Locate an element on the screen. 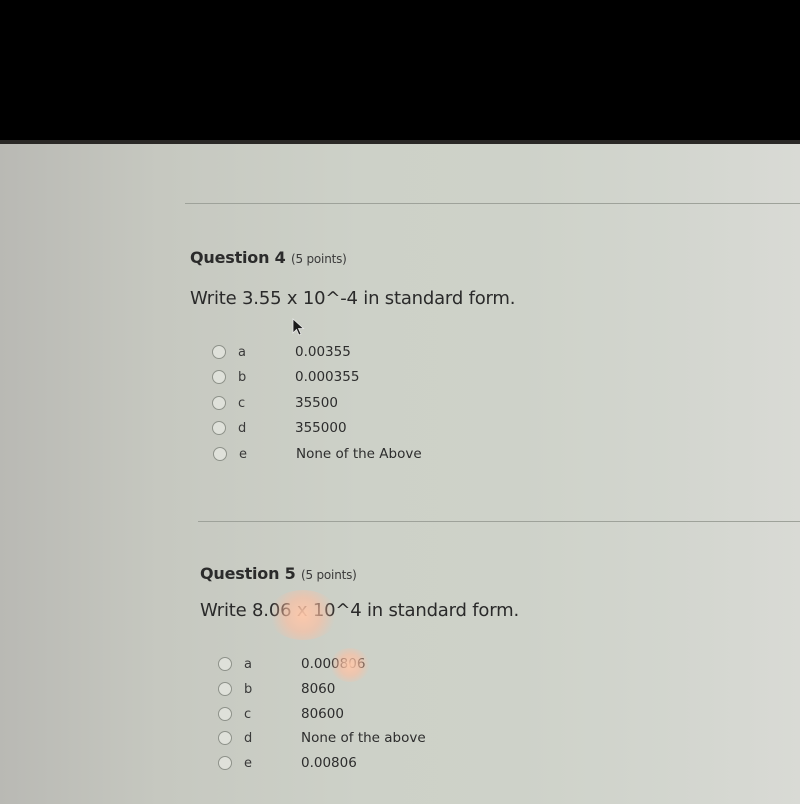  option-text: None of the Above is located at coordinates (359, 454).